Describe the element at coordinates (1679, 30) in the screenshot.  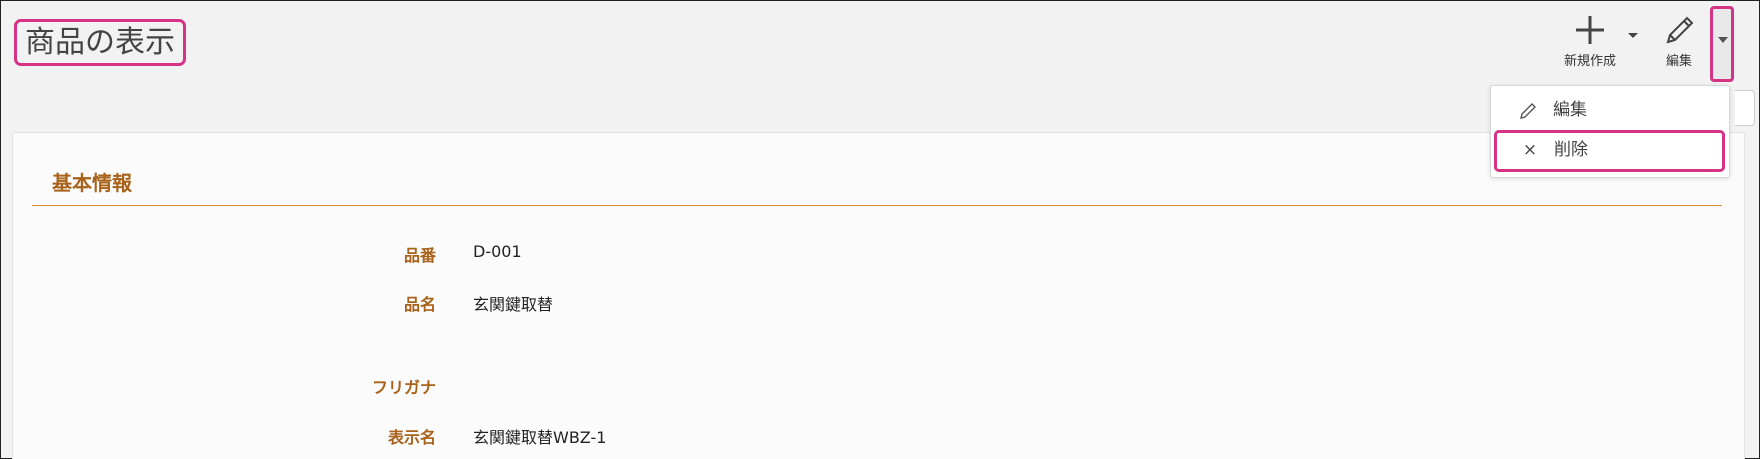
I see `pencil-icon` at that location.